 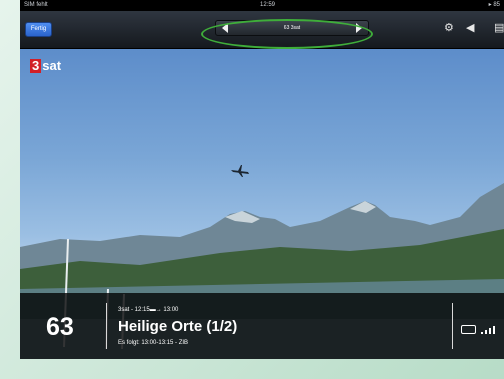 What do you see at coordinates (499, 28) in the screenshot?
I see `screen-icon: ▤` at bounding box center [499, 28].